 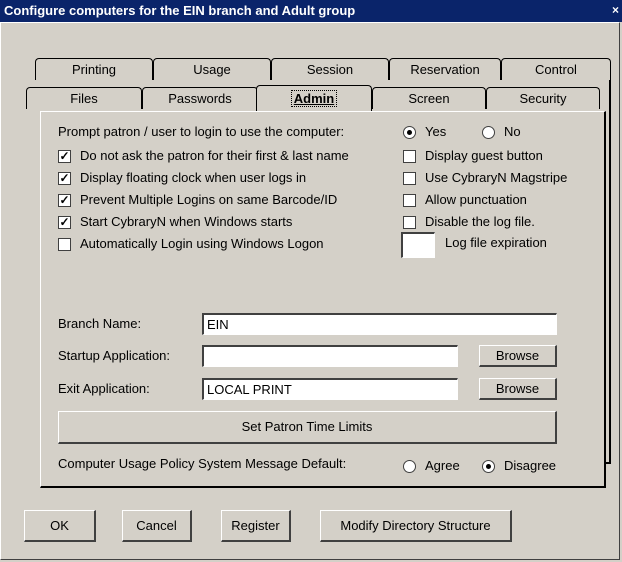 What do you see at coordinates (64, 178) in the screenshot?
I see `floating-clock-checkbox: ✓` at bounding box center [64, 178].